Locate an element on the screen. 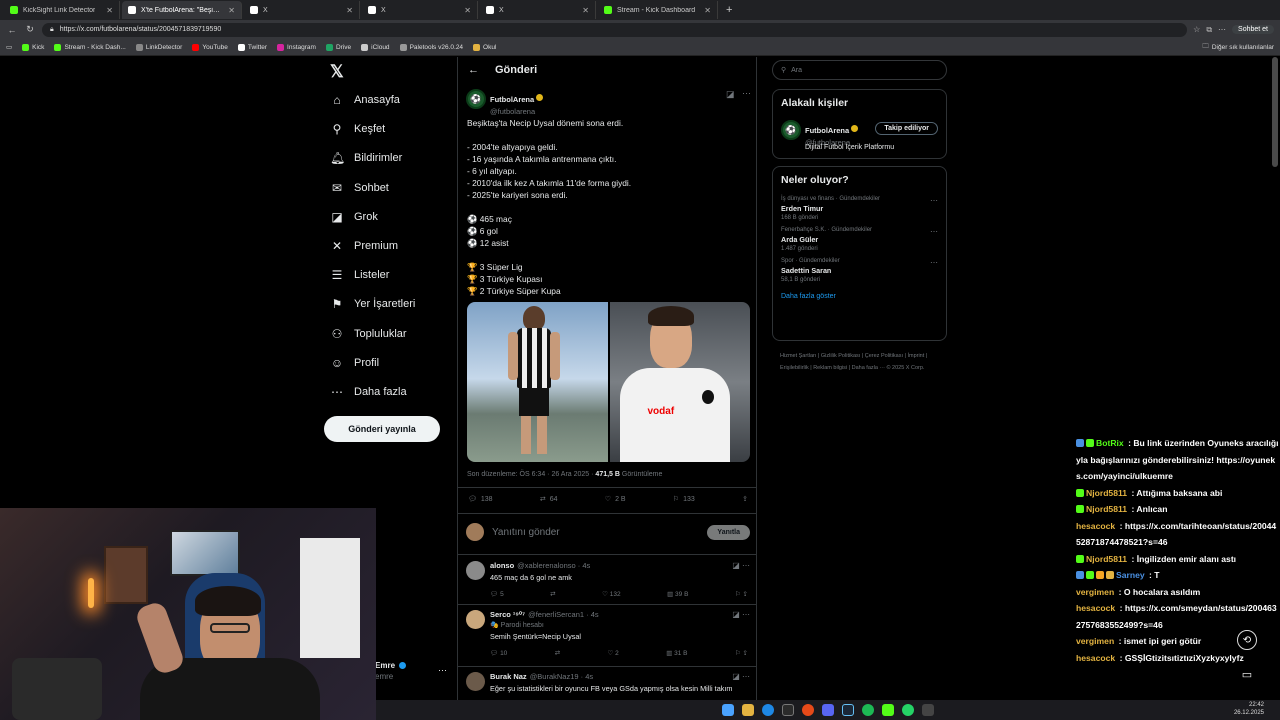 The height and width of the screenshot is (720, 1280). like-action: ♡ 2 B is located at coordinates (615, 499).